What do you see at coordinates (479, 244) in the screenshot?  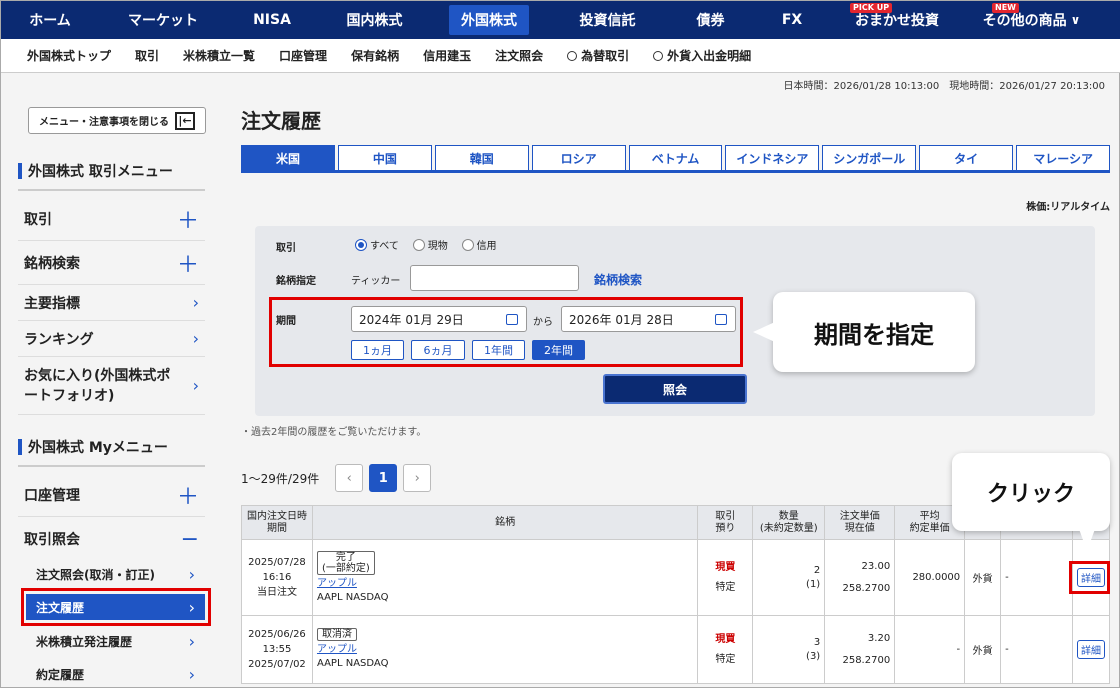 I see `radio-margin: 信用` at bounding box center [479, 244].